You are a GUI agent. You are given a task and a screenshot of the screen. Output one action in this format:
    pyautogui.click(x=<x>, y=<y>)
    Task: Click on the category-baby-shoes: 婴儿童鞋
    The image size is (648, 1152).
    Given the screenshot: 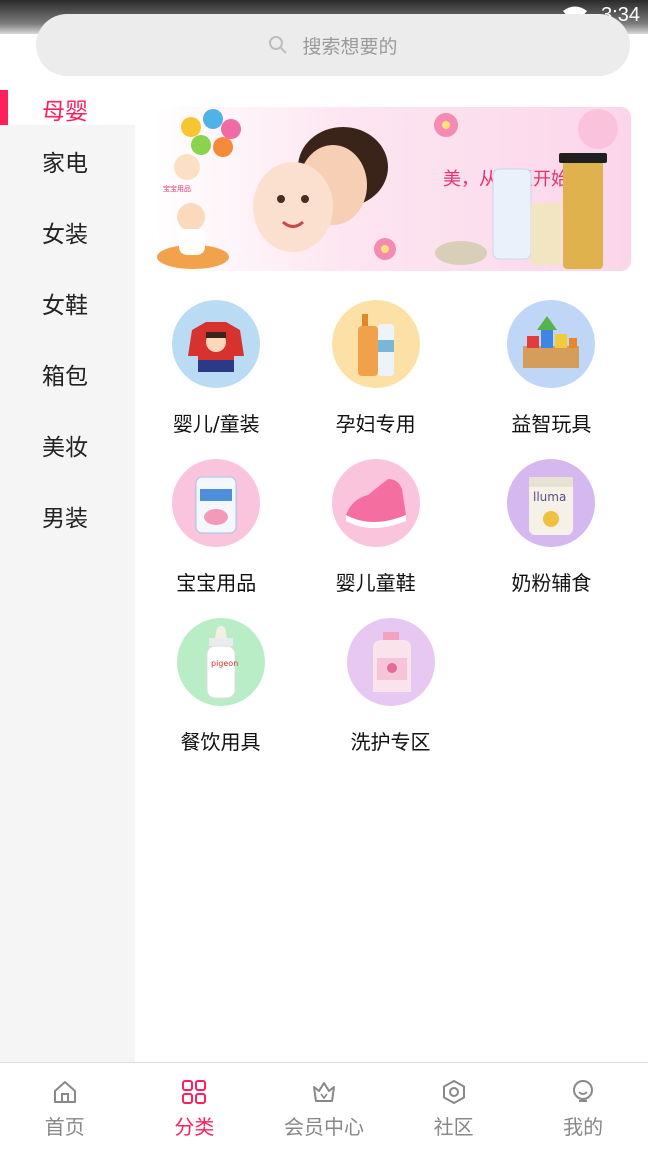 What is the action you would take?
    pyautogui.click(x=376, y=538)
    